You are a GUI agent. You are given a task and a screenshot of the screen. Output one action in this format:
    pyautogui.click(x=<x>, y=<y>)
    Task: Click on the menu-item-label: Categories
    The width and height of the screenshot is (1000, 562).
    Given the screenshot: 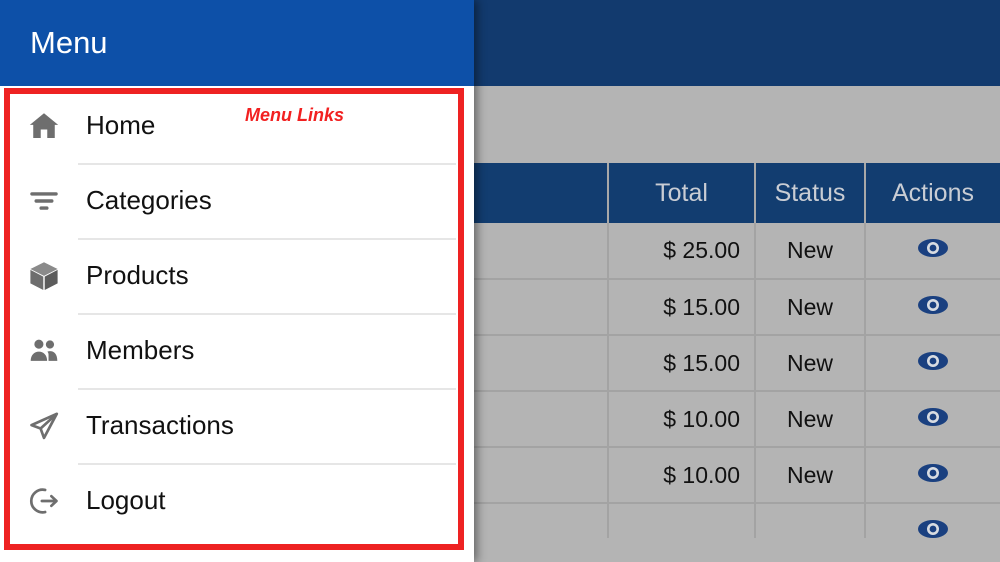 What is the action you would take?
    pyautogui.click(x=149, y=200)
    